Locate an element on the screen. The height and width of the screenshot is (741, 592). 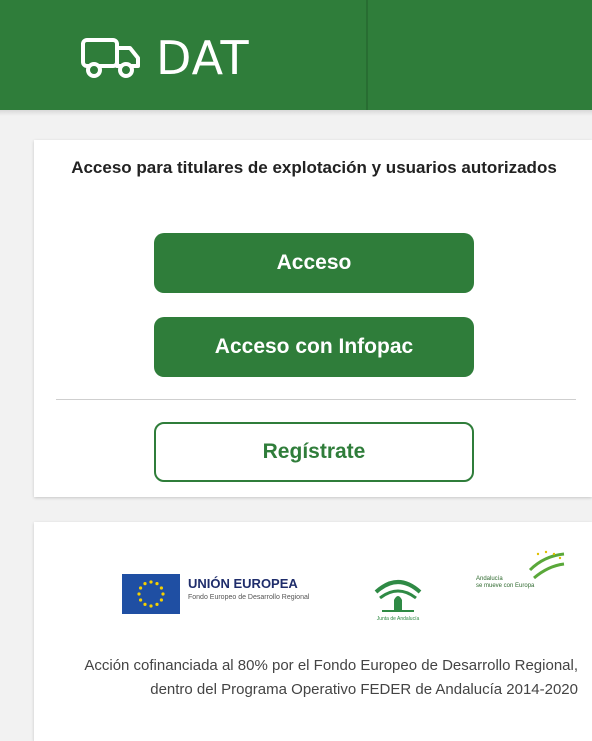
app-title: DAT is located at coordinates (203, 58).